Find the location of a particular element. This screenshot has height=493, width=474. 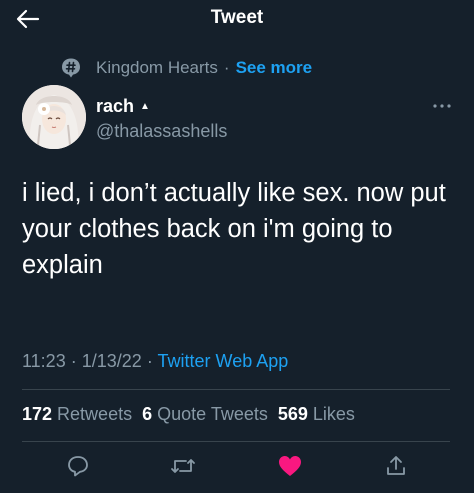

likes-stat: 569 Likes is located at coordinates (316, 414).